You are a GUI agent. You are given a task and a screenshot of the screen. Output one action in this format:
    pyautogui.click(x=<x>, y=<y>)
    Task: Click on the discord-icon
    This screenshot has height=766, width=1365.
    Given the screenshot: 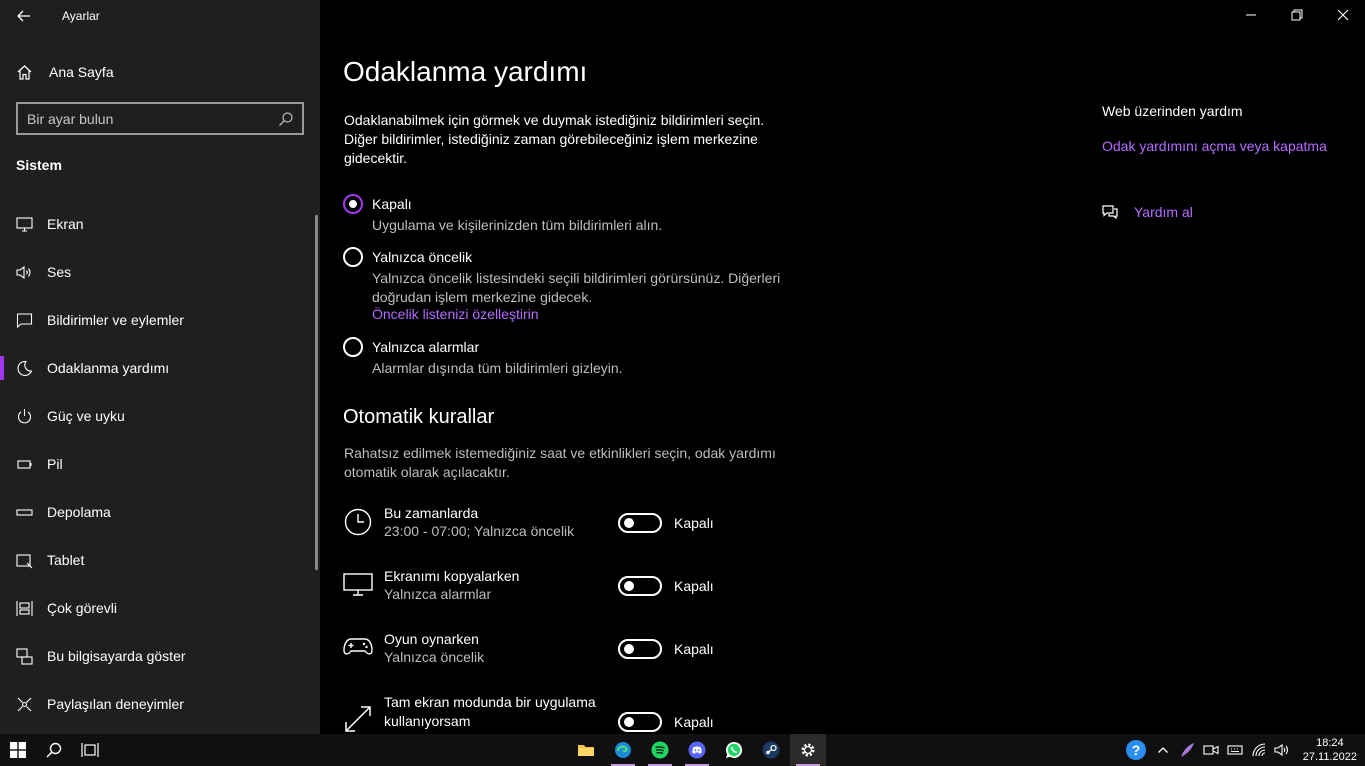 What is the action you would take?
    pyautogui.click(x=697, y=750)
    